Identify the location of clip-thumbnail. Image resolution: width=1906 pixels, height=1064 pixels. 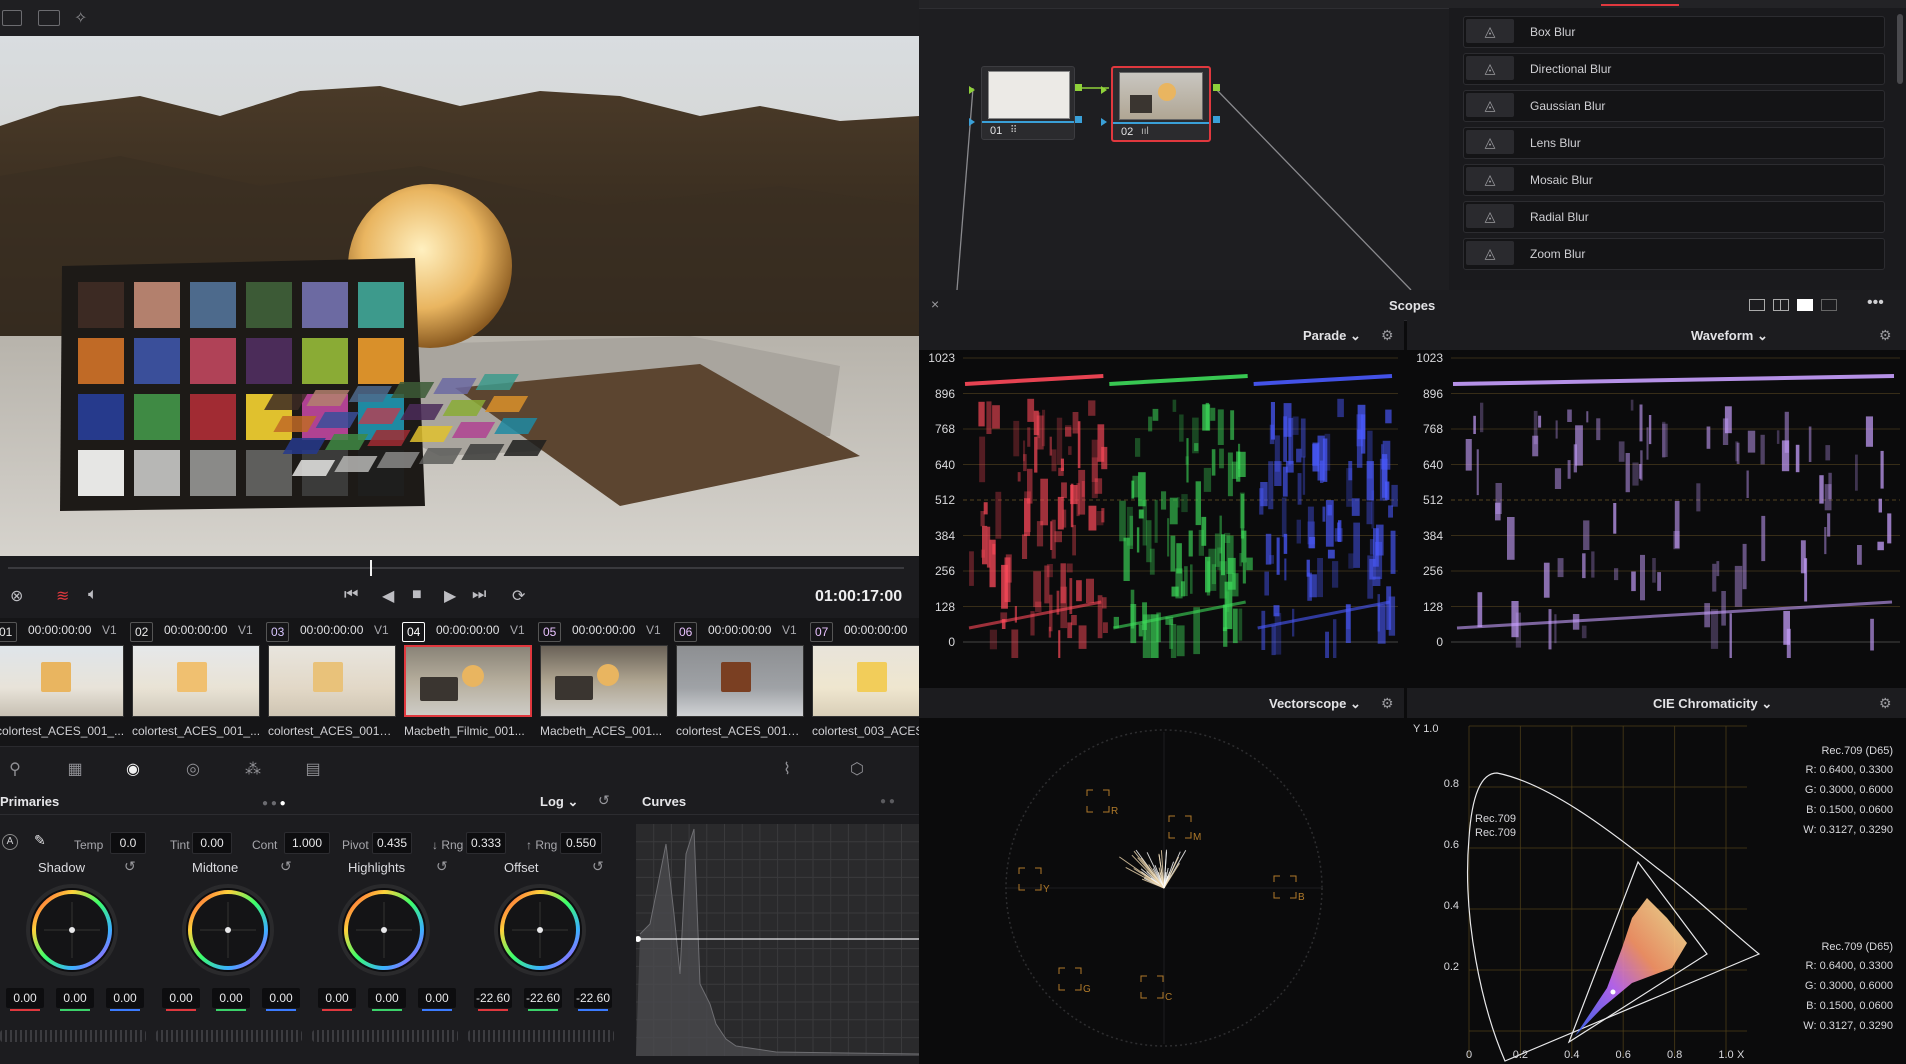
(62, 681).